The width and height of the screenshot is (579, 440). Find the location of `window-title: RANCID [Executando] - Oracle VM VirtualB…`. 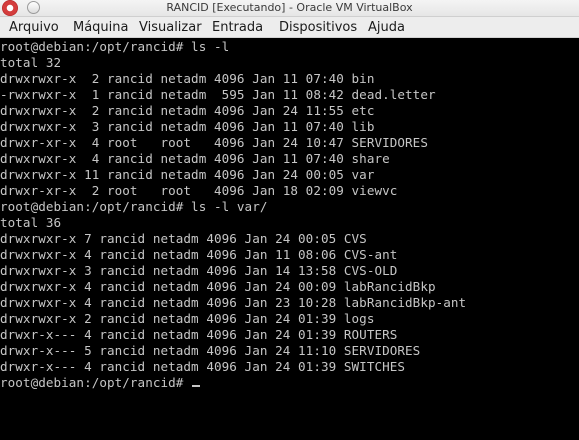

window-title: RANCID [Executando] - Oracle VM VirtualB… is located at coordinates (289, 7).